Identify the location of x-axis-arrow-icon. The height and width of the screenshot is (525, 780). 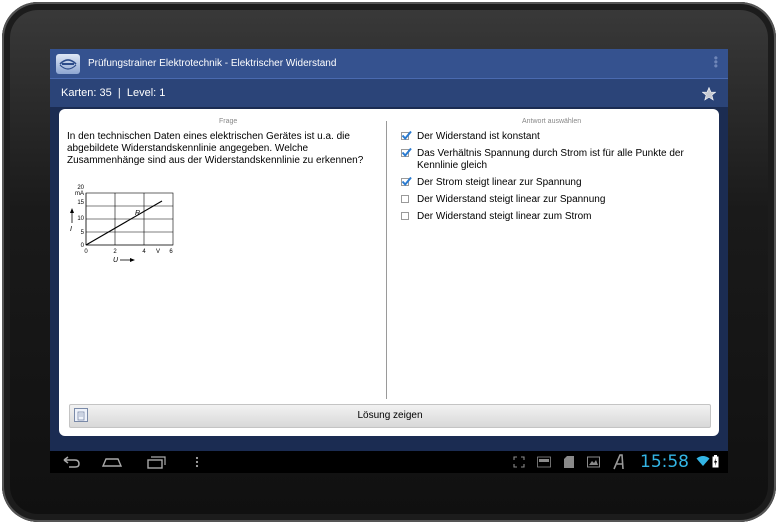
(127, 260).